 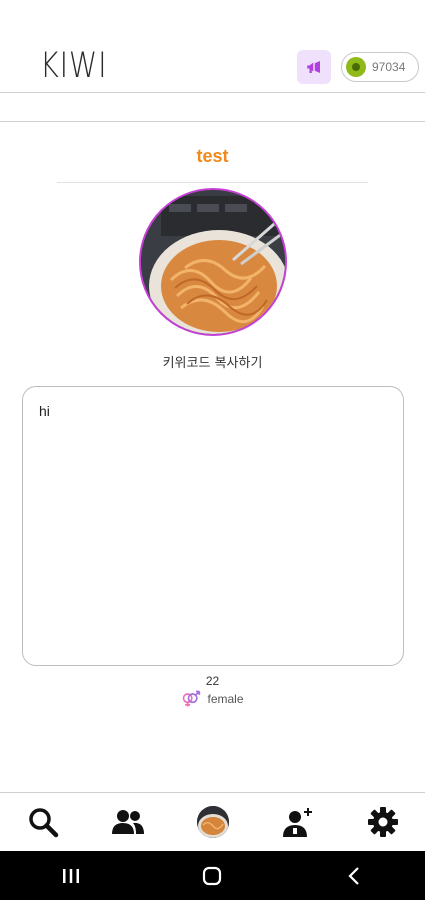 I want to click on nav-add-friend, so click(x=298, y=822).